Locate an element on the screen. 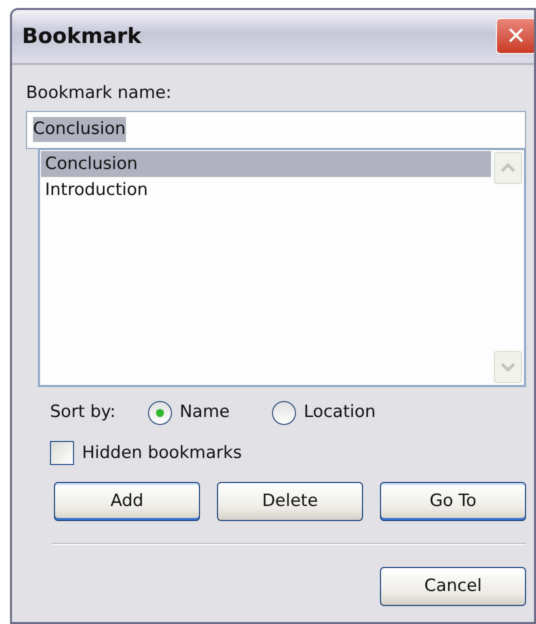 This screenshot has height=624, width=536. window-title: Bookmark is located at coordinates (82, 36).